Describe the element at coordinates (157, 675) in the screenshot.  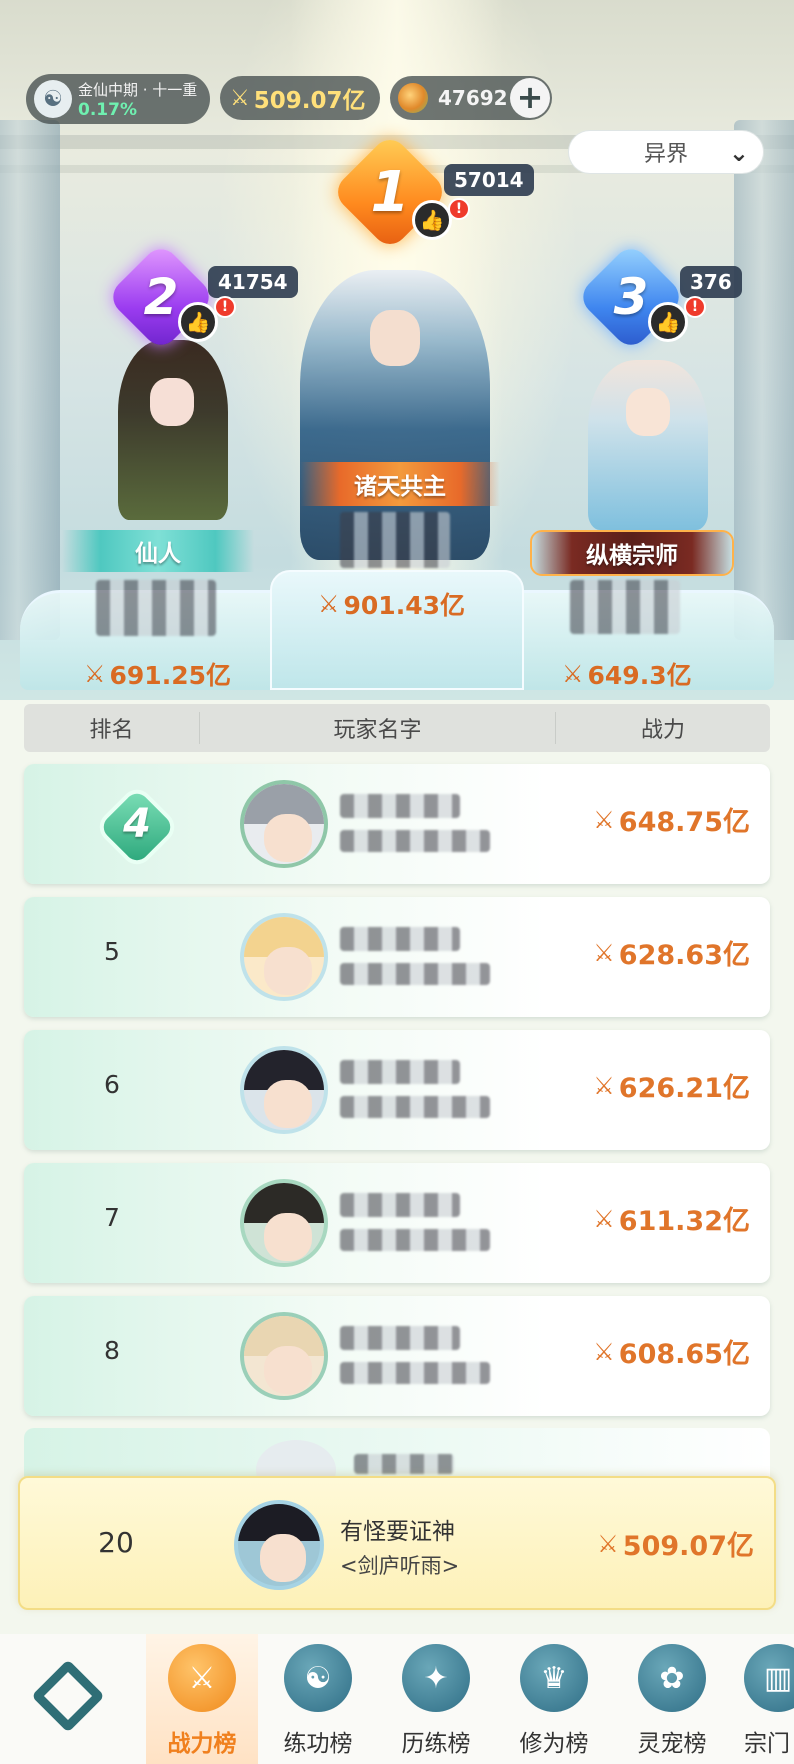
I see `rank2-power: ⚔ 691.25亿` at that location.